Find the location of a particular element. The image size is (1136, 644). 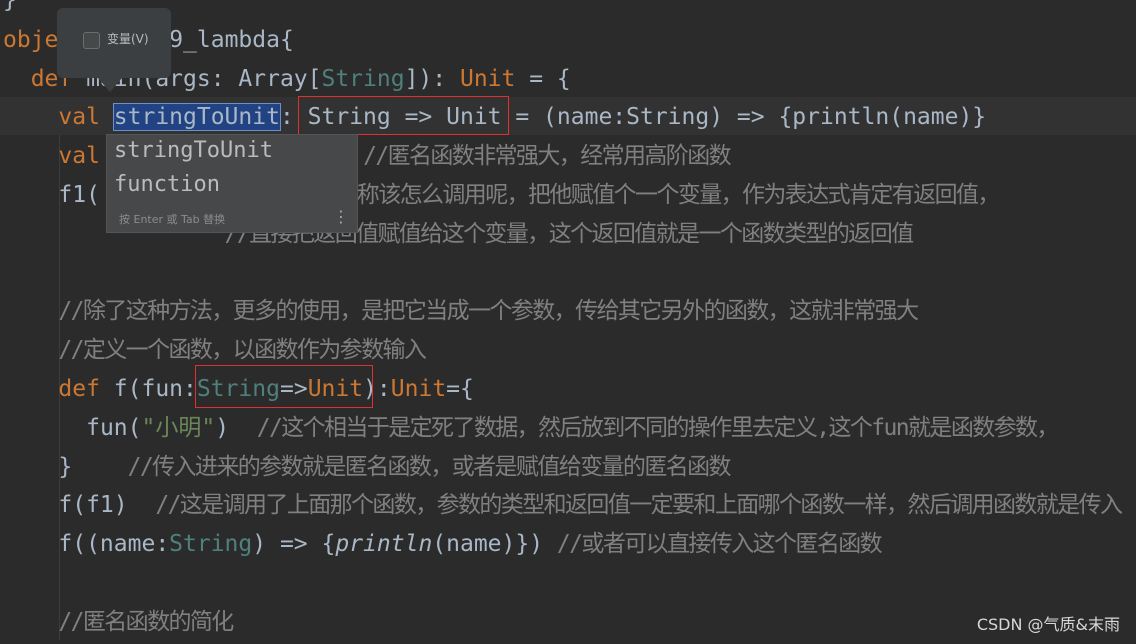

code-line: obje is located at coordinates (30, 40).